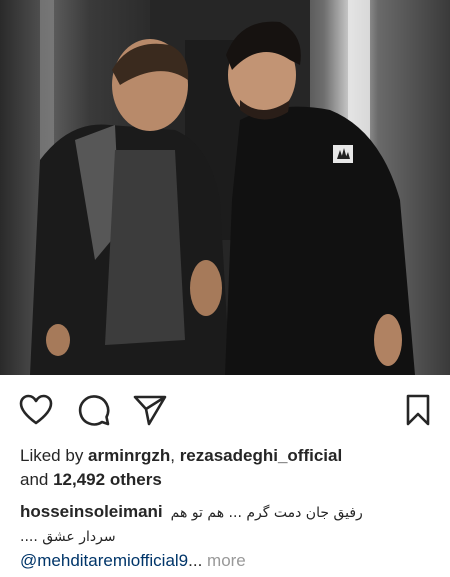 This screenshot has height=577, width=450. I want to click on comment-icon, so click(94, 410).